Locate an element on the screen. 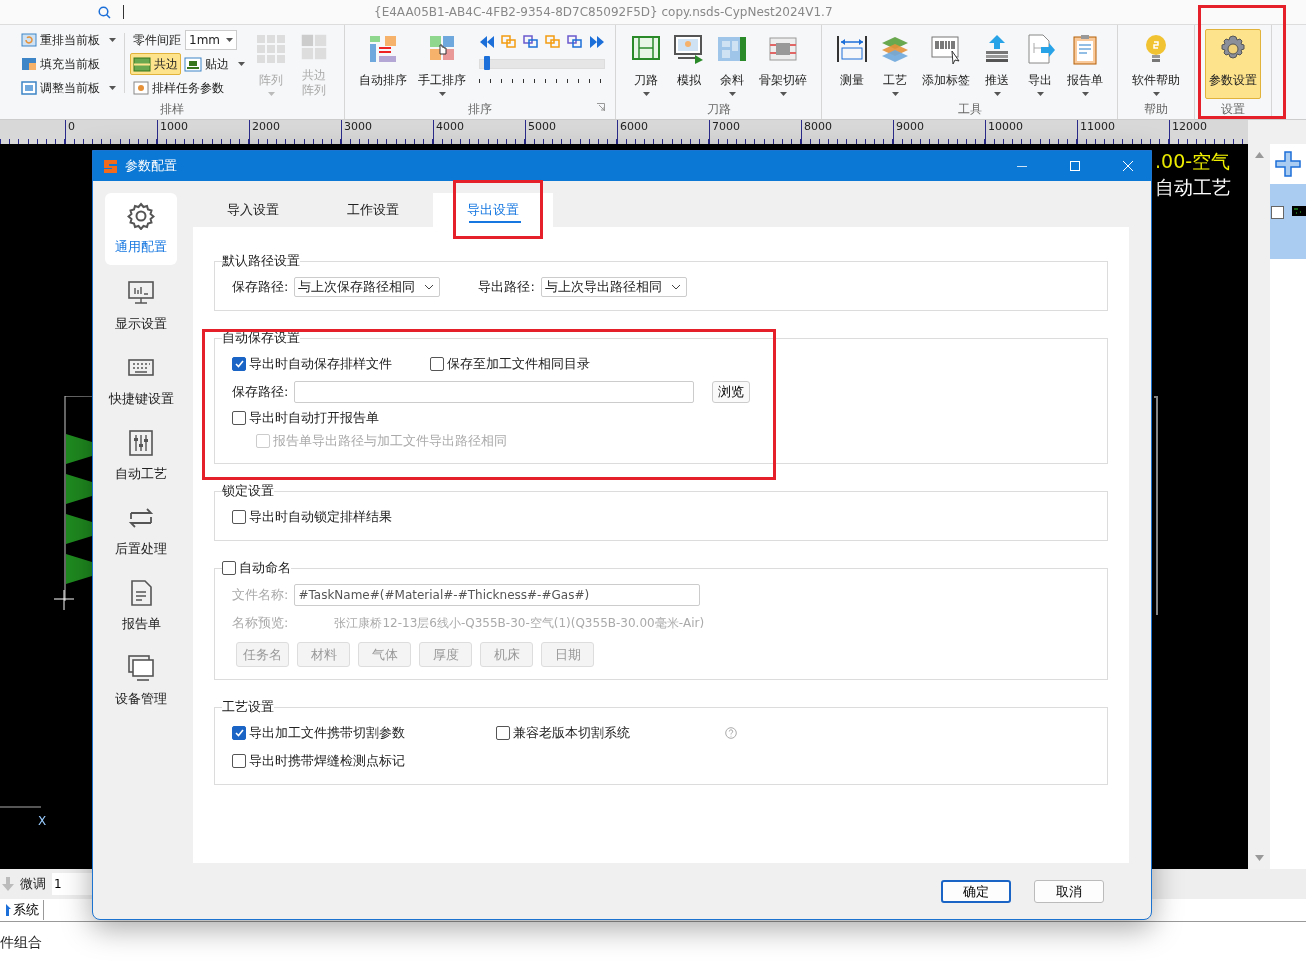 The height and width of the screenshot is (963, 1306). nav-item: 设备管理 is located at coordinates (141, 680).